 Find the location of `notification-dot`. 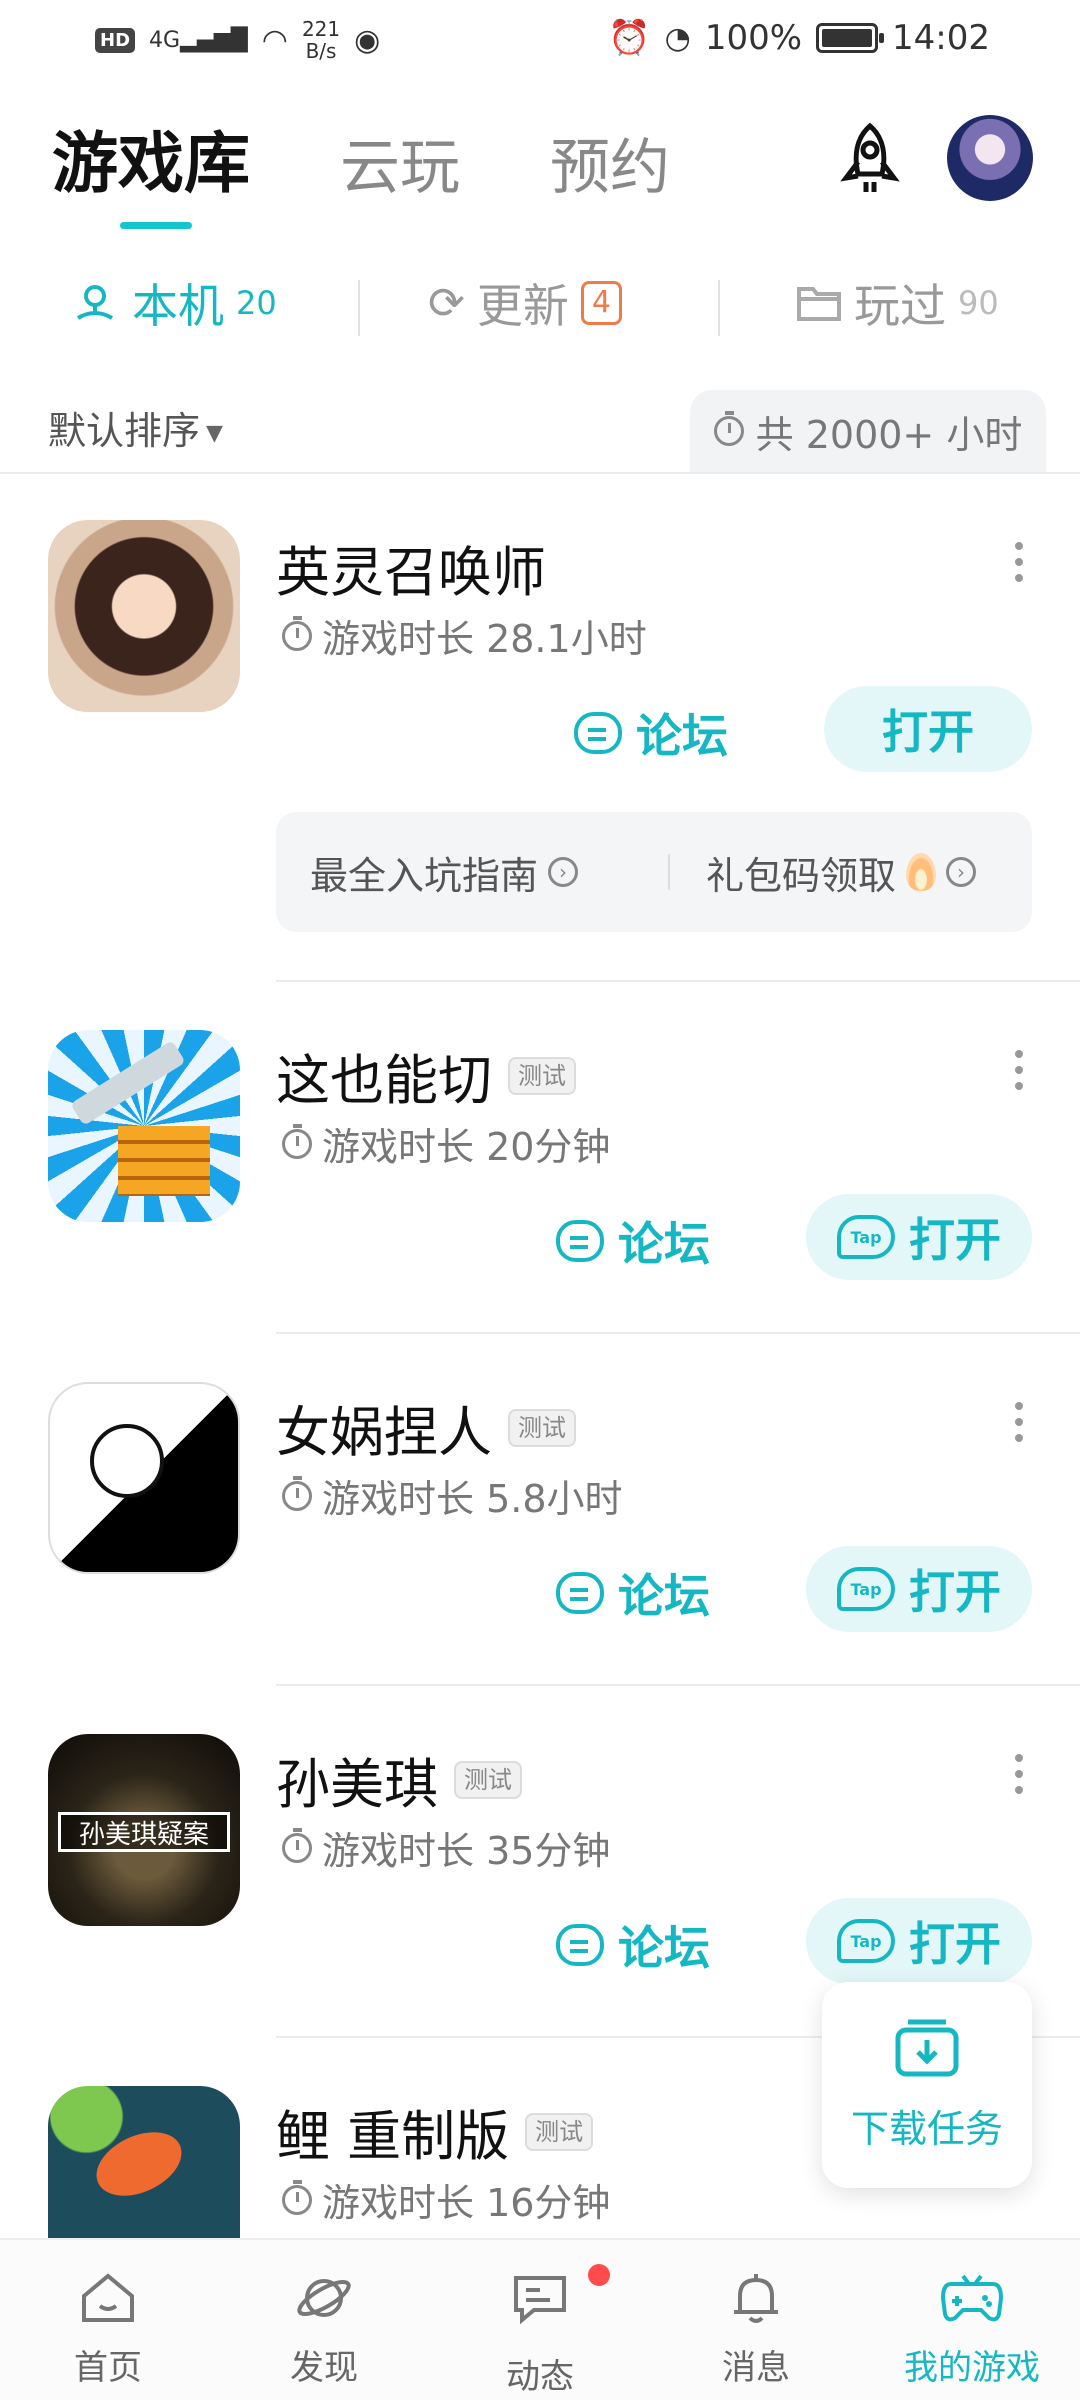

notification-dot is located at coordinates (599, 2275).